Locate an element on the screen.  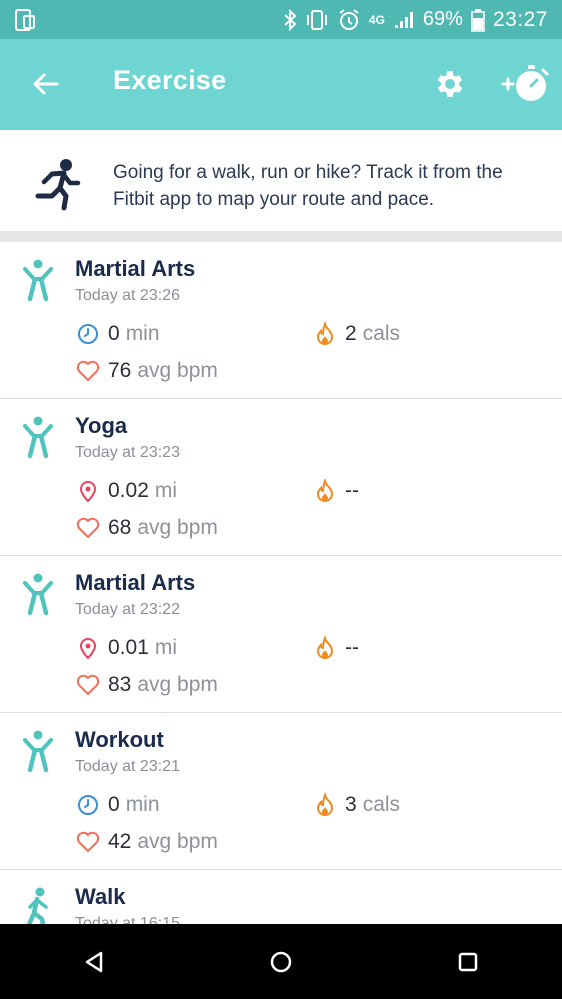
heart-rate-stat: 76 avg bpm is located at coordinates (147, 371).